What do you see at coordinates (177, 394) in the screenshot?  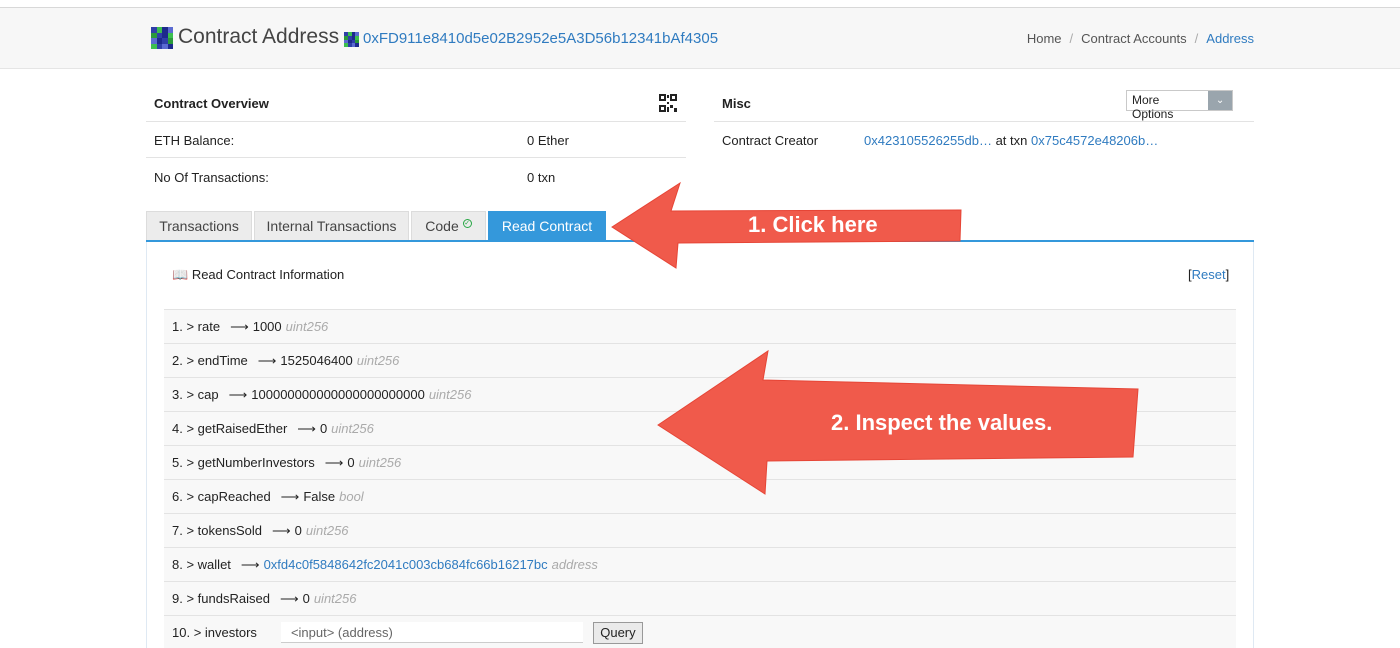 I see `item-number: 3.` at bounding box center [177, 394].